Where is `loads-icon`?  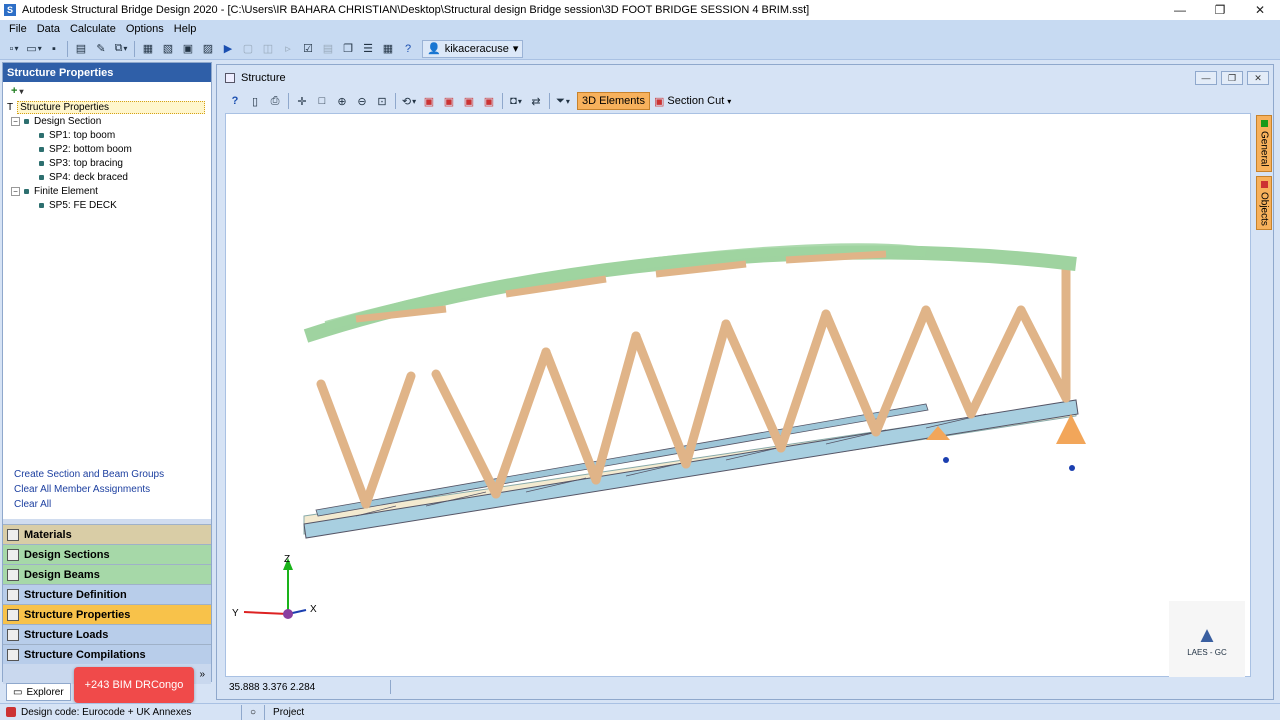 loads-icon is located at coordinates (13, 634).